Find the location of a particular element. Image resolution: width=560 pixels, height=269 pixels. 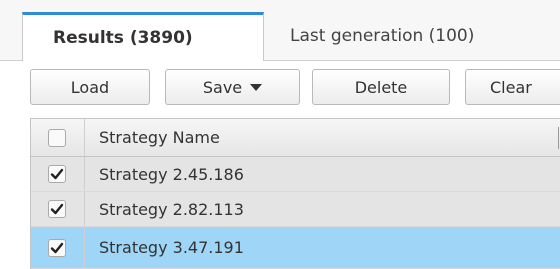

save-dropdown-button: Save is located at coordinates (232, 87).